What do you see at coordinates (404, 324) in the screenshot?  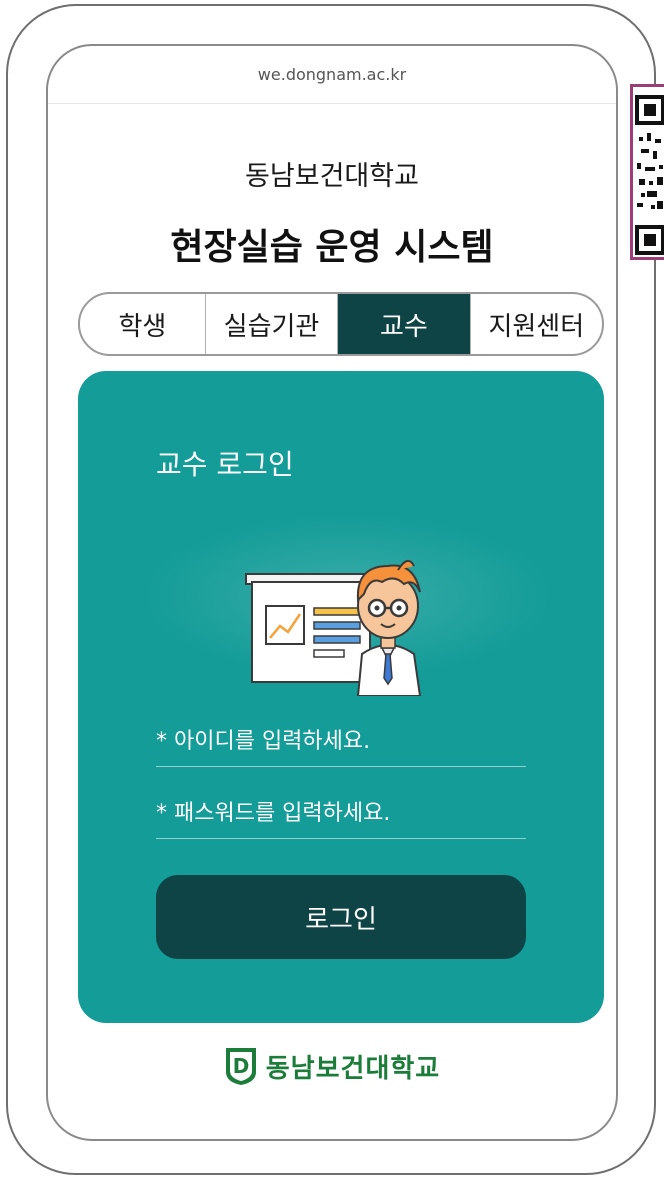 I see `tab-professor: 교수` at bounding box center [404, 324].